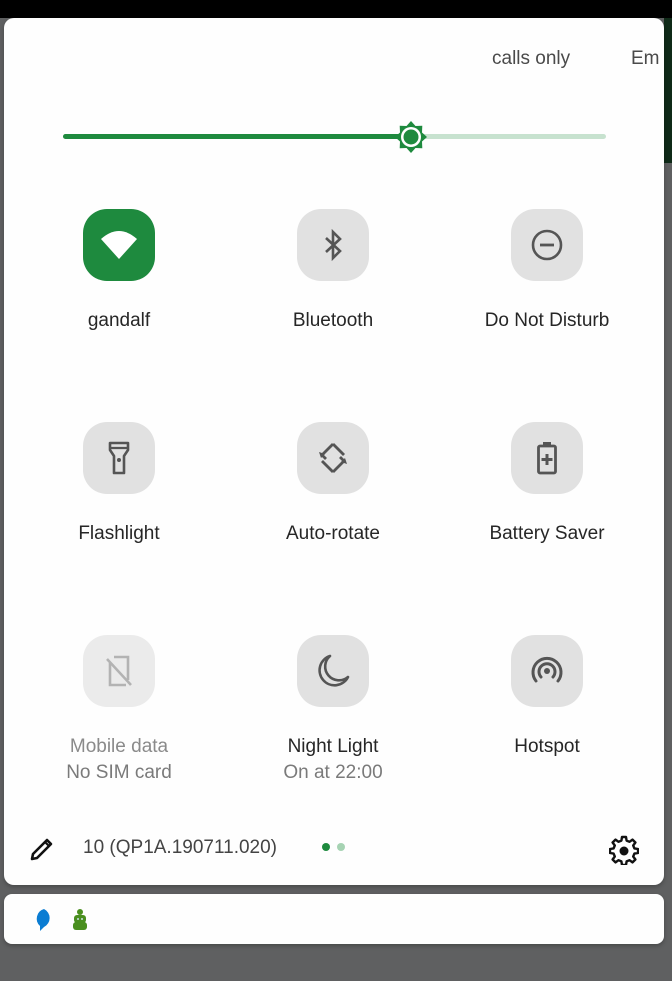 The width and height of the screenshot is (672, 981). I want to click on dnd-mode-text: calls only, so click(531, 58).